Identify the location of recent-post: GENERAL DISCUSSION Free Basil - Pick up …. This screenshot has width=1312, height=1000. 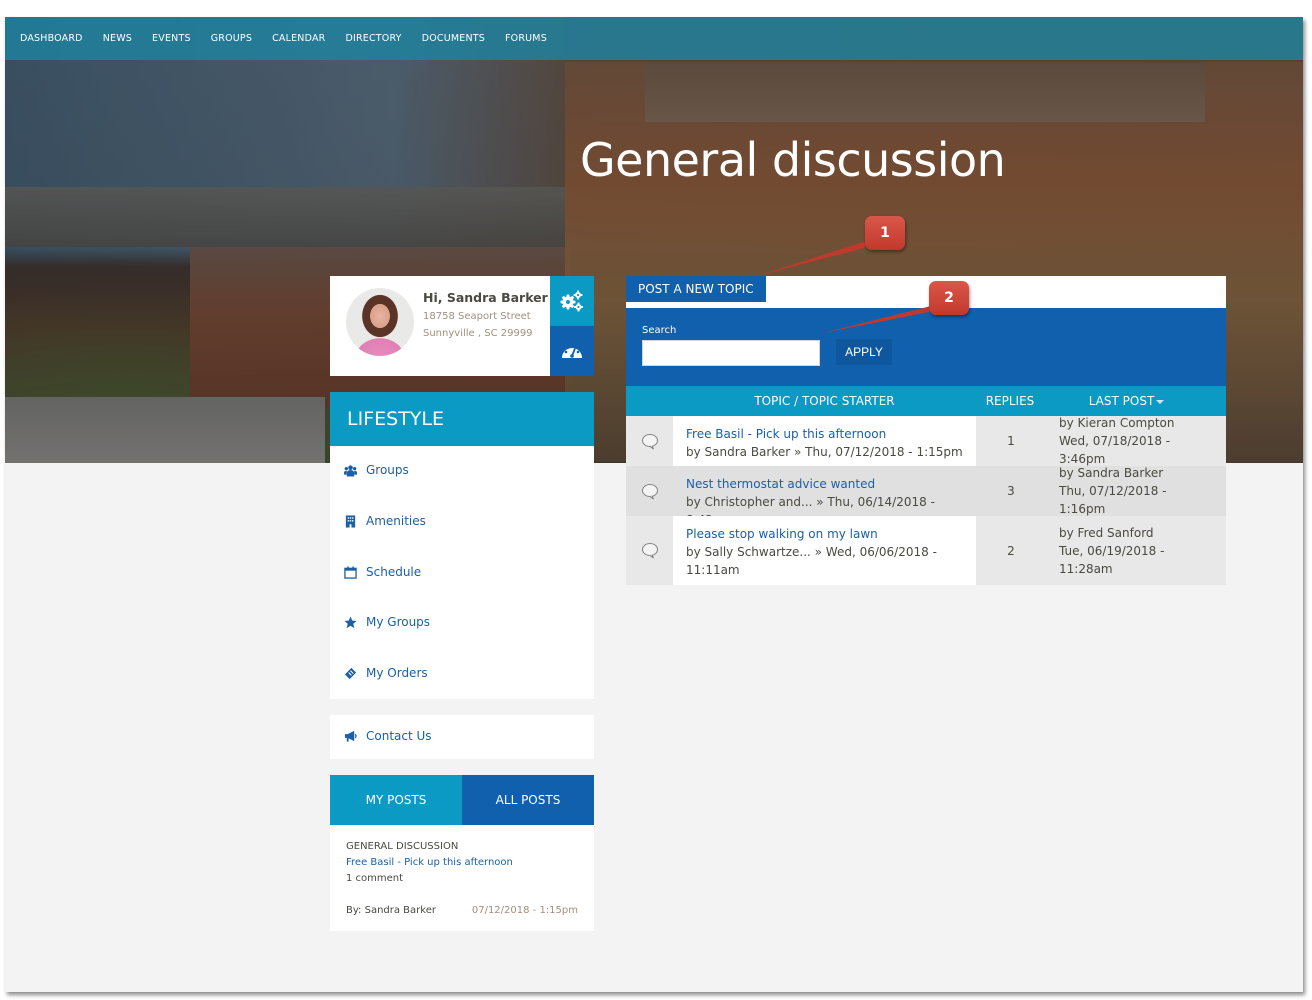
(462, 878).